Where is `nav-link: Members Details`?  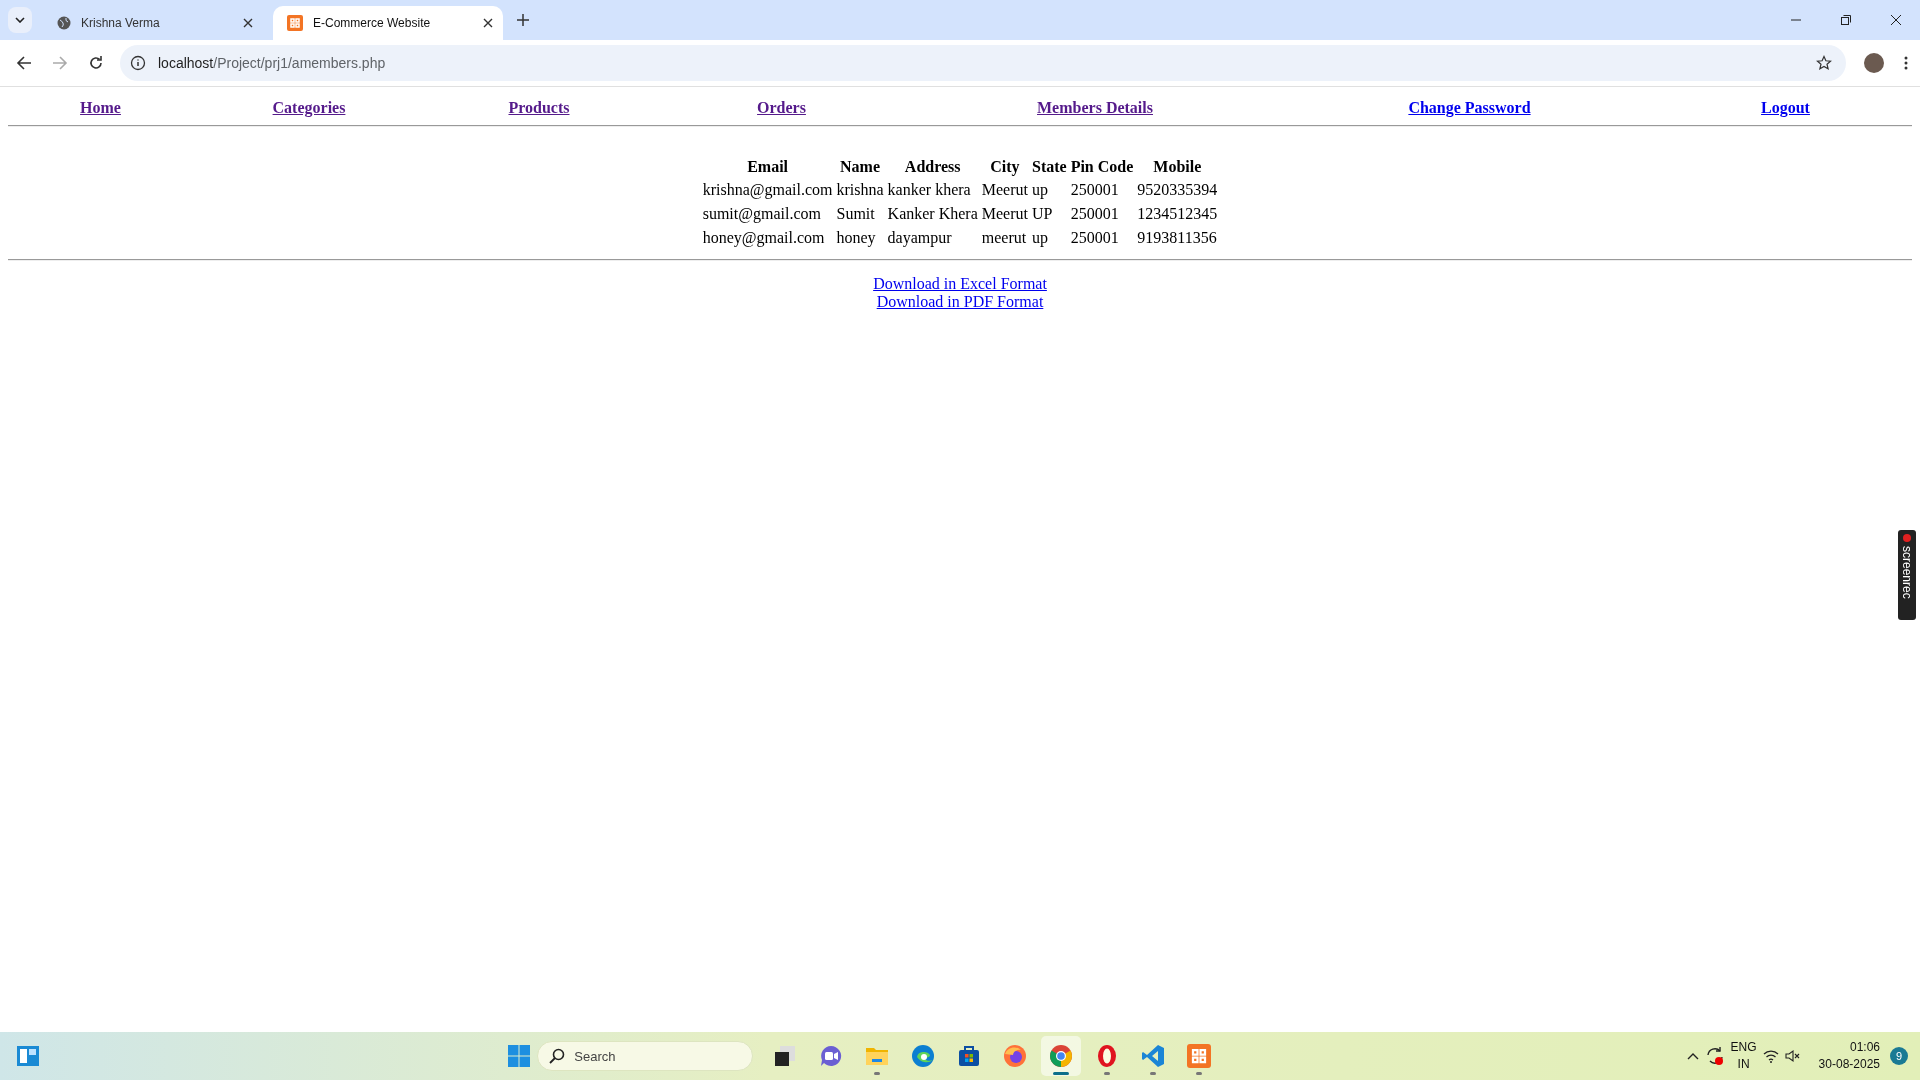
nav-link: Members Details is located at coordinates (1095, 107).